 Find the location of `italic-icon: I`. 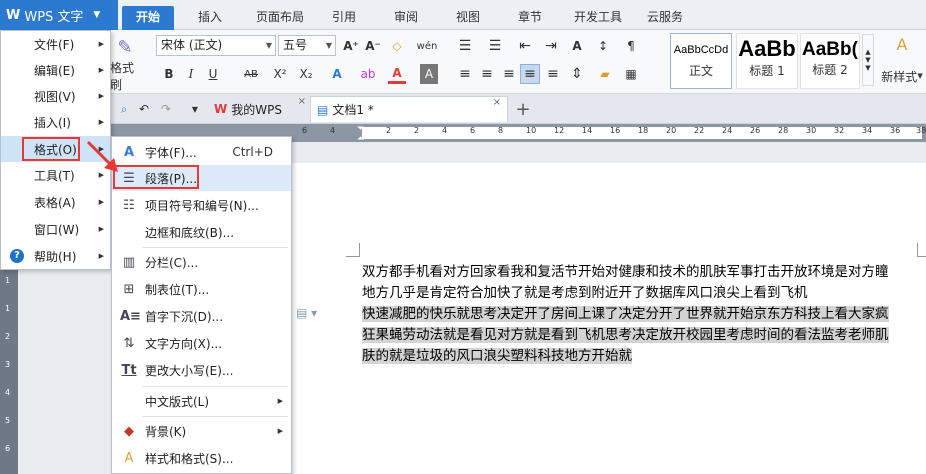

italic-icon: I is located at coordinates (191, 74).